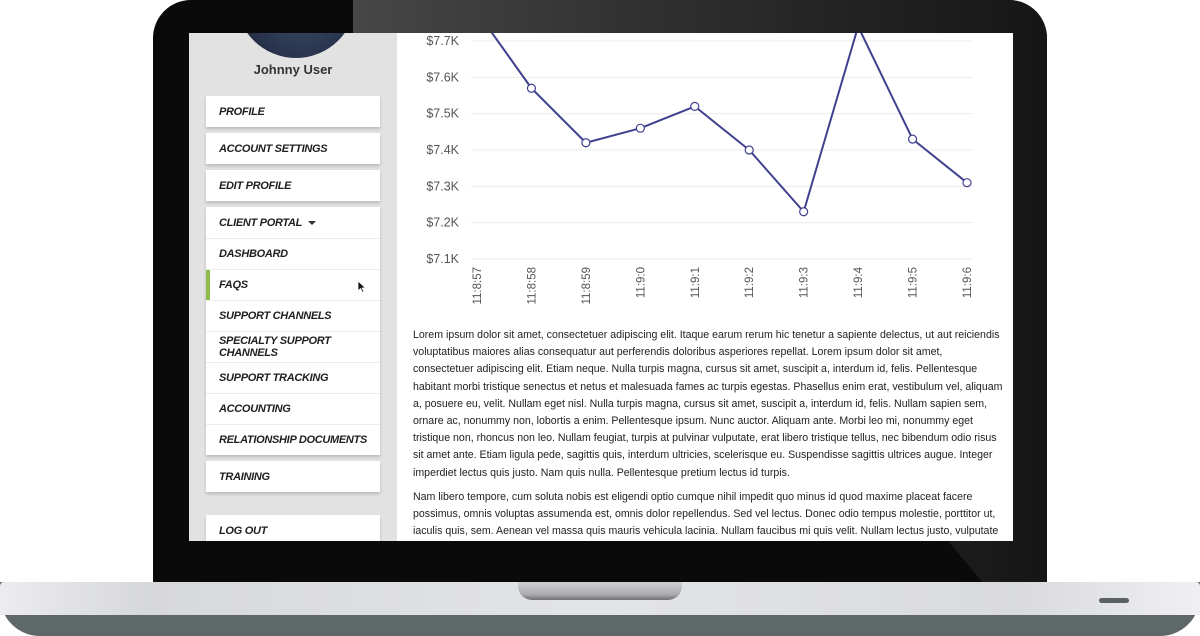  What do you see at coordinates (729, 123) in the screenshot?
I see `series-line` at bounding box center [729, 123].